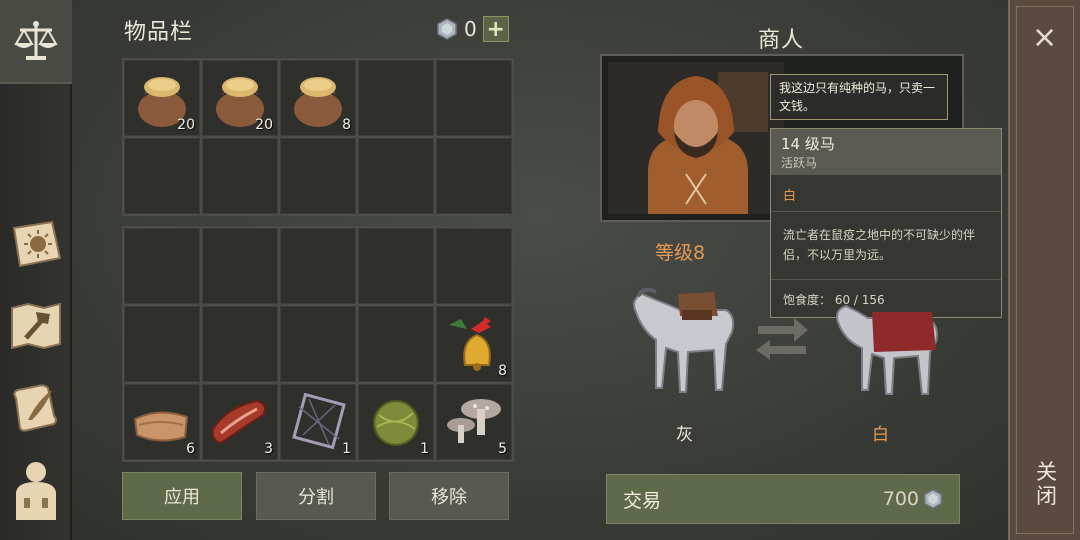  I want to click on close-panel-border, so click(1045, 270).